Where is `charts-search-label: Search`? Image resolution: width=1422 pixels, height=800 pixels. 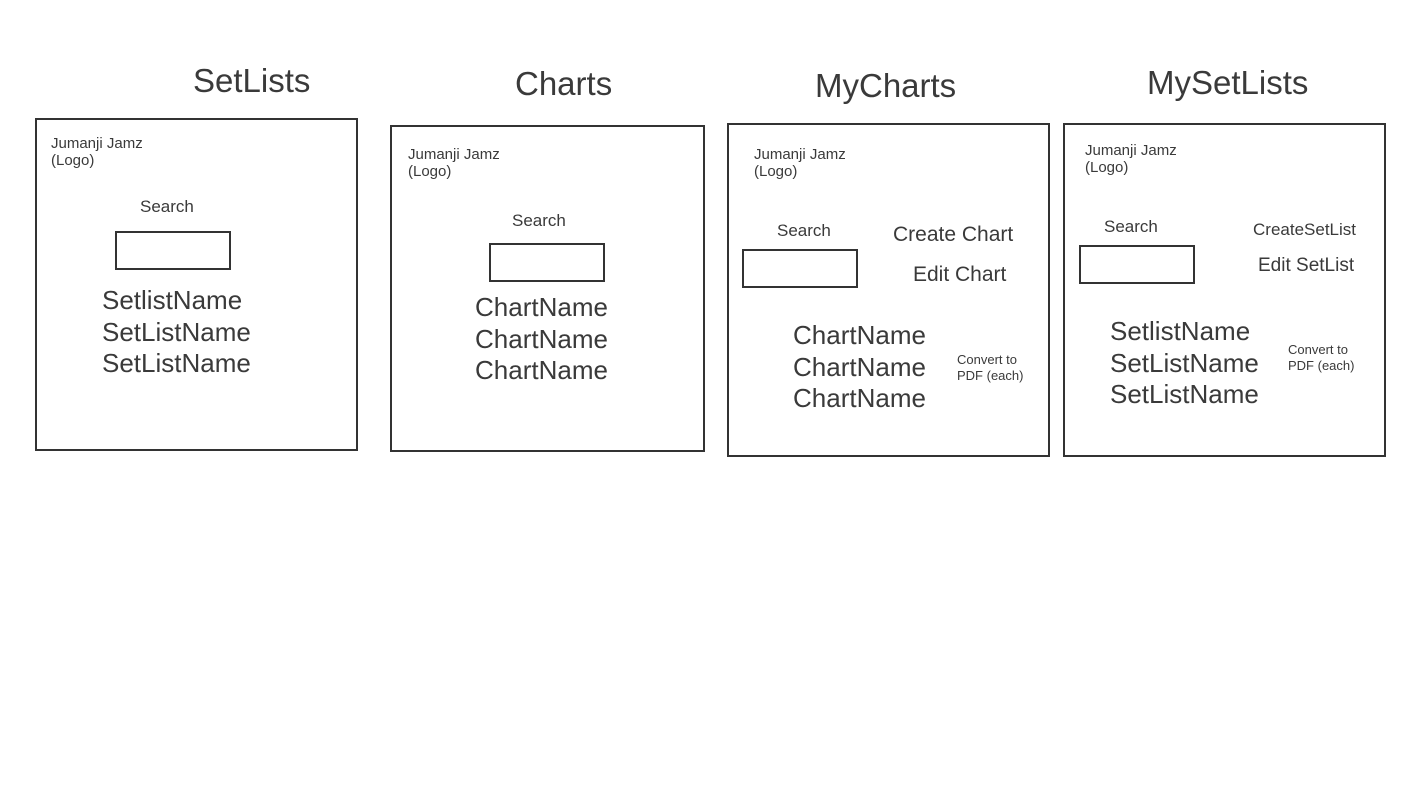 charts-search-label: Search is located at coordinates (539, 220).